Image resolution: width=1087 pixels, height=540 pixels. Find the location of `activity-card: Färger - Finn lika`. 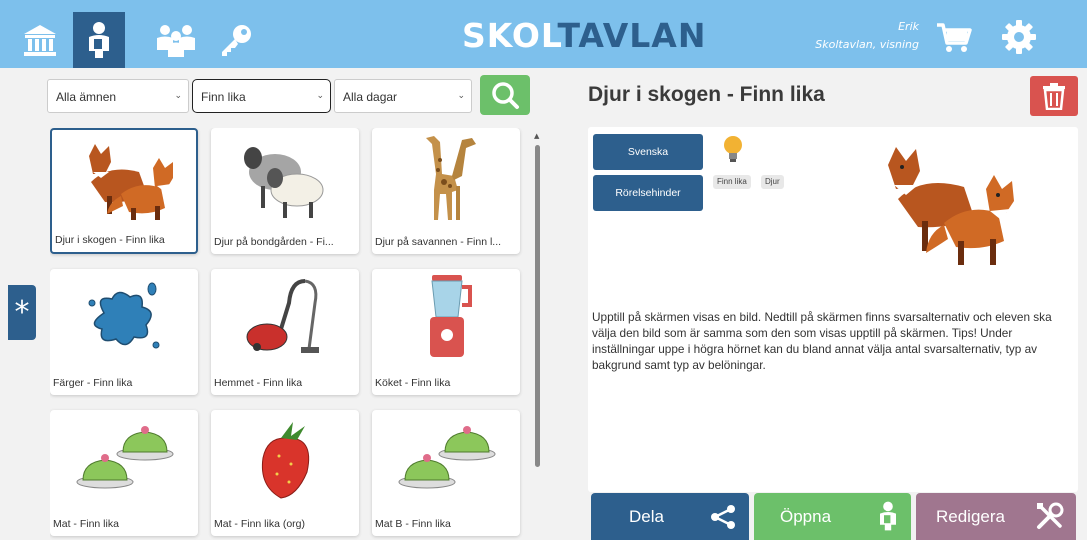

activity-card: Färger - Finn lika is located at coordinates (124, 332).